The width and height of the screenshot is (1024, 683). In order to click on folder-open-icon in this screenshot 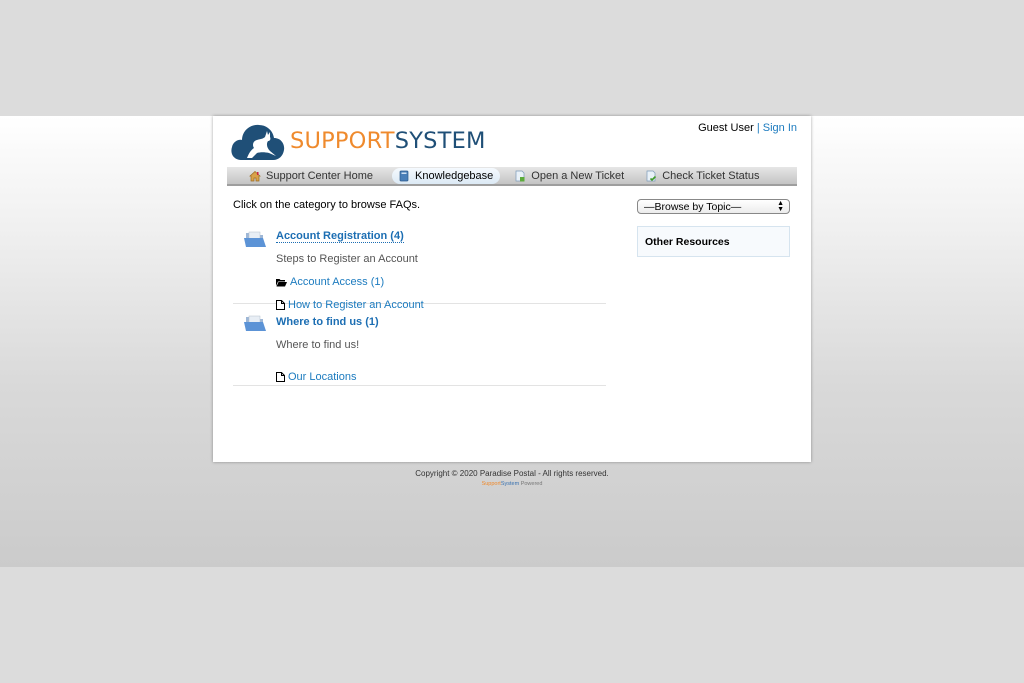, I will do `click(281, 282)`.